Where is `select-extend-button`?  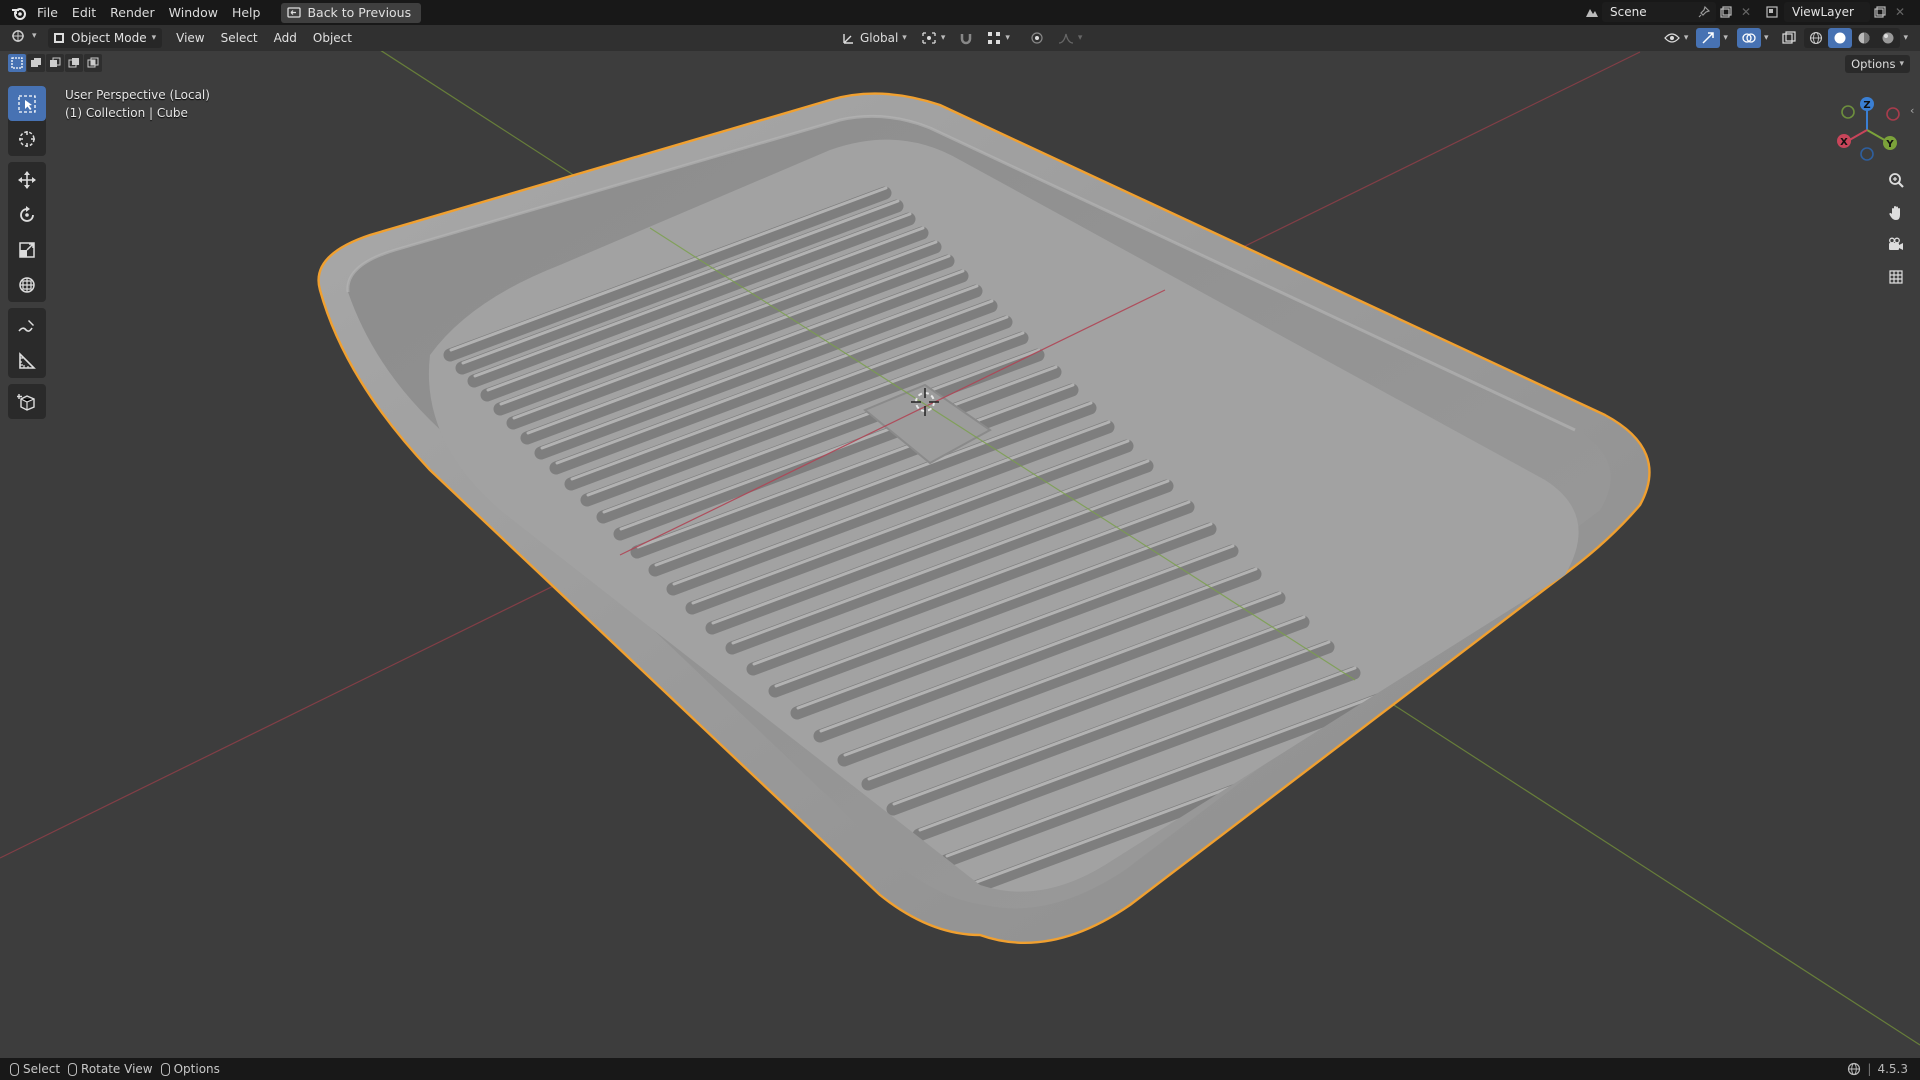 select-extend-button is located at coordinates (36, 63).